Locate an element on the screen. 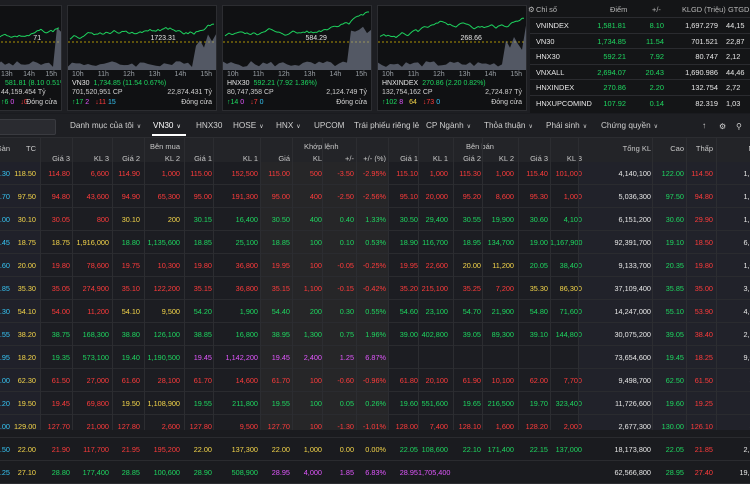 This screenshot has width=750, height=484. time-tick: 15h is located at coordinates (361, 74).